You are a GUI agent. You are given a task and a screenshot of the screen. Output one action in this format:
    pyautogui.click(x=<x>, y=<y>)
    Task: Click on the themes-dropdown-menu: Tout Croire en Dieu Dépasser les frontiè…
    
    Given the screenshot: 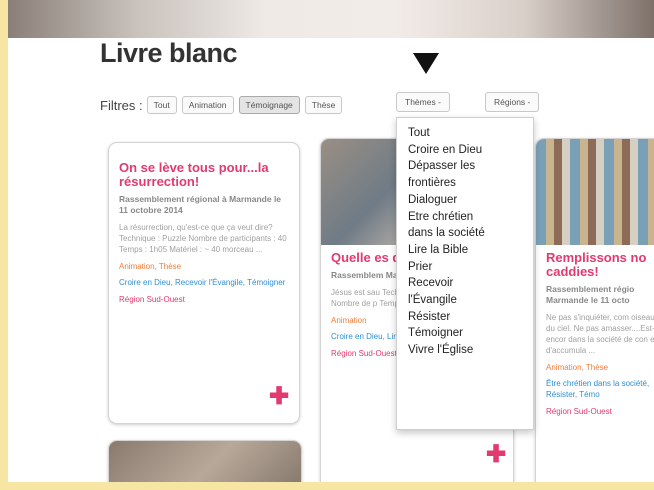 What is the action you would take?
    pyautogui.click(x=465, y=273)
    